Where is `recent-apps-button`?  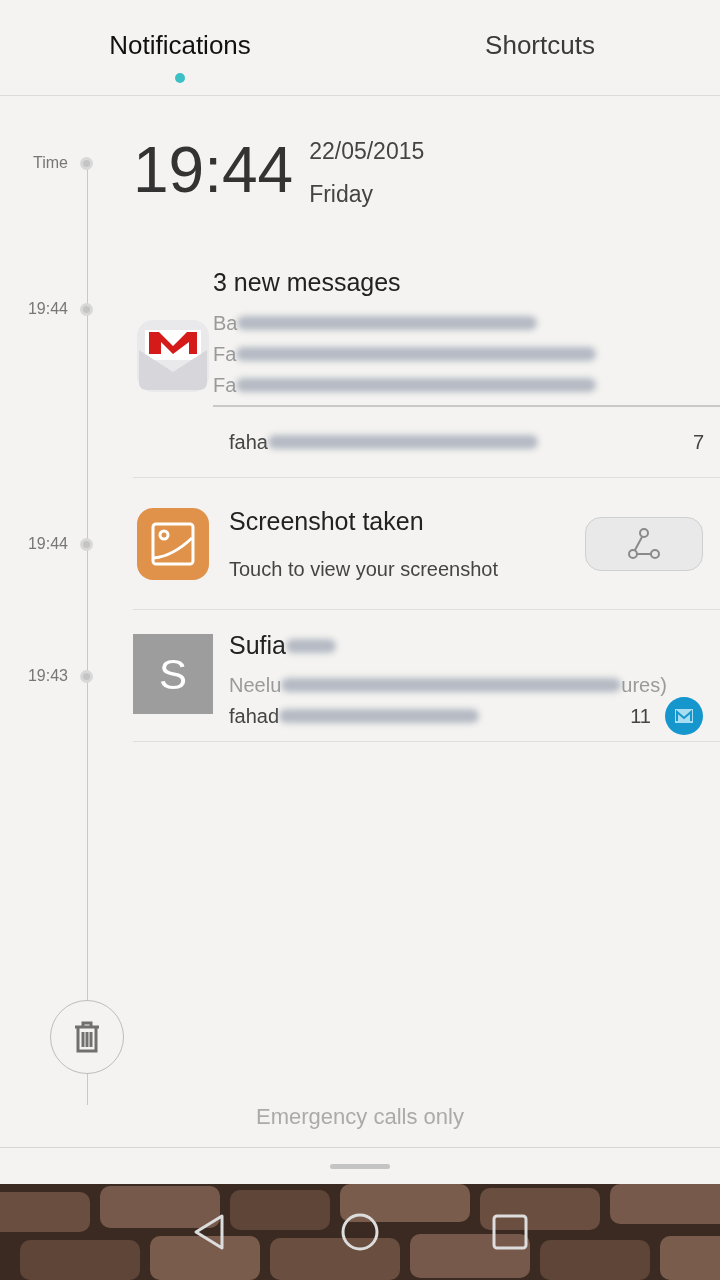 recent-apps-button is located at coordinates (510, 1232).